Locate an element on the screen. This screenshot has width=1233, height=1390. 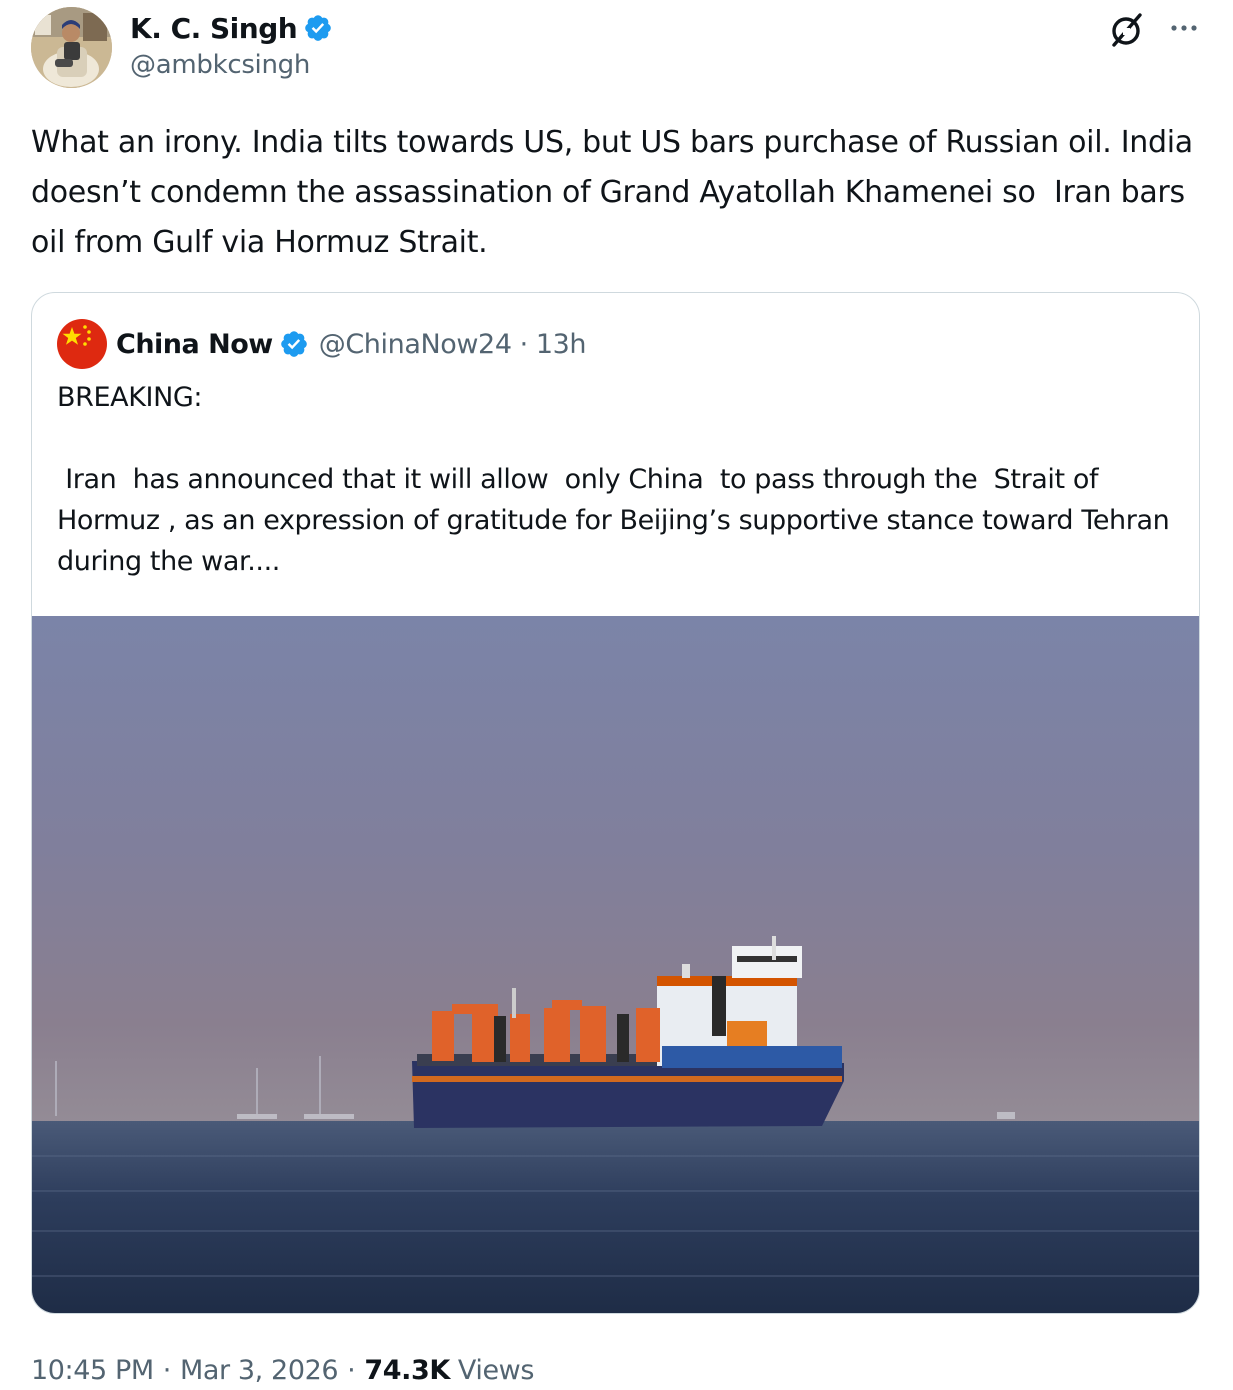
quoted-author-handle: @ChinaNow24 is located at coordinates (415, 344).